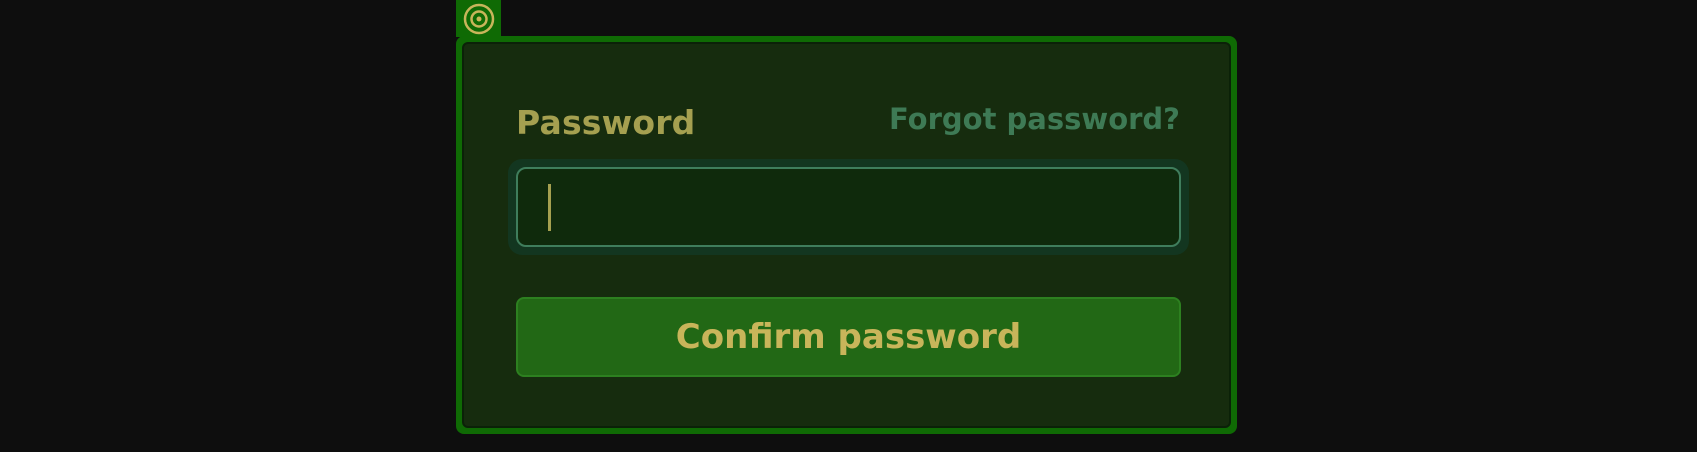  What do you see at coordinates (549, 207) in the screenshot?
I see `text-caret` at bounding box center [549, 207].